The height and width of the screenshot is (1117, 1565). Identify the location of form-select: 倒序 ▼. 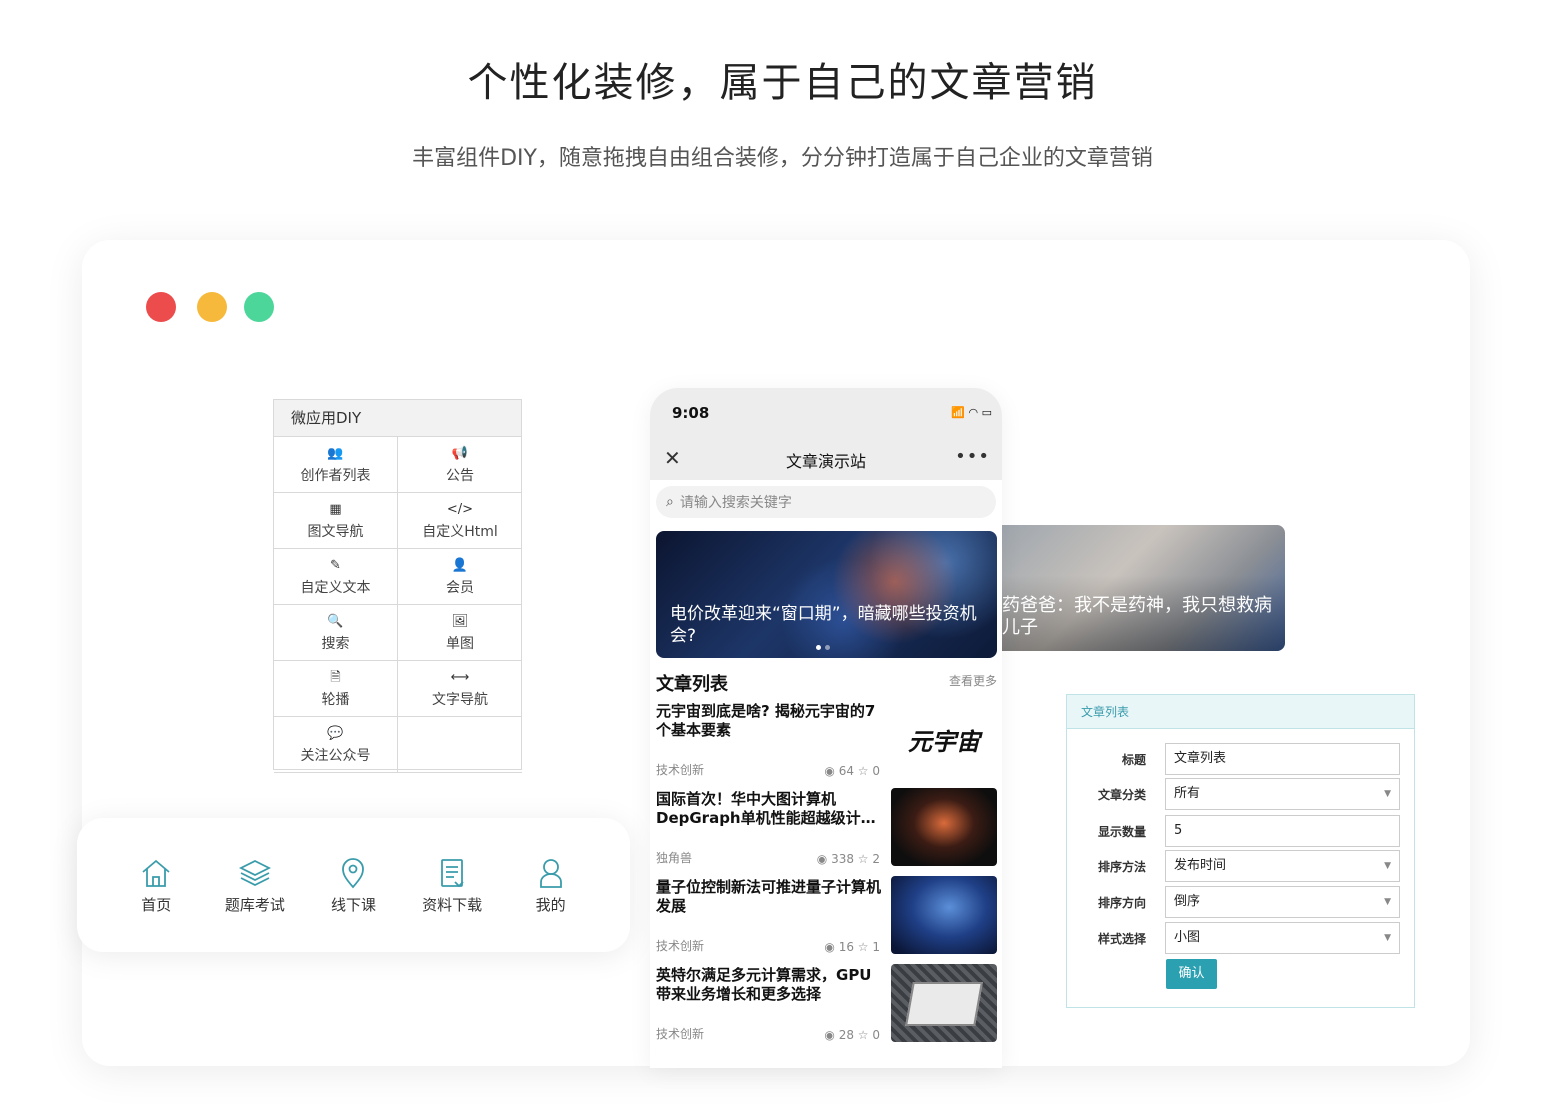
(1282, 902).